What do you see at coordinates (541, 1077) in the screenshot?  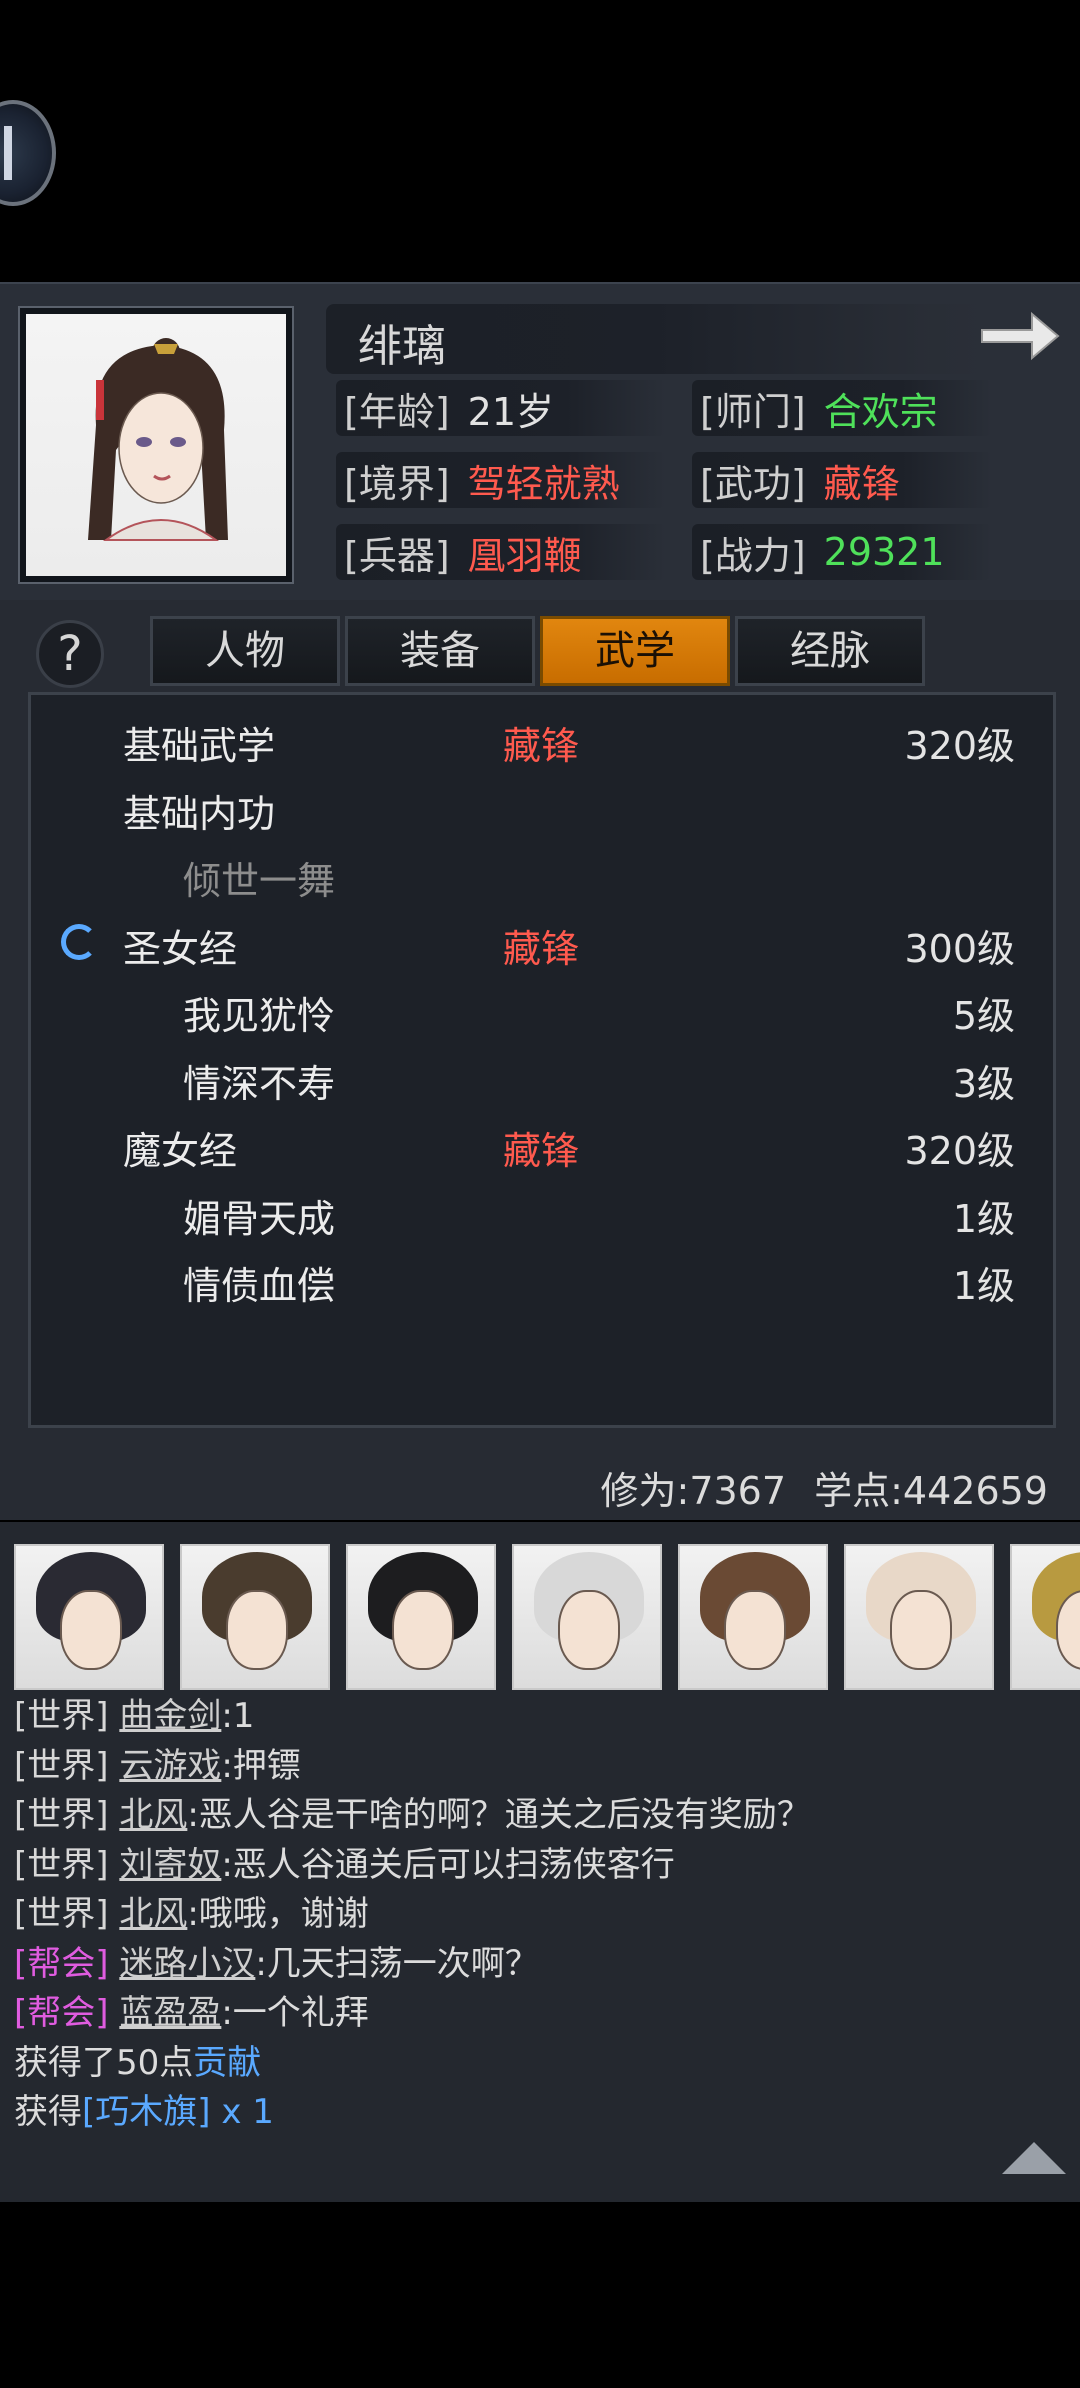 I see `skill-row: 情深不寿 3级` at bounding box center [541, 1077].